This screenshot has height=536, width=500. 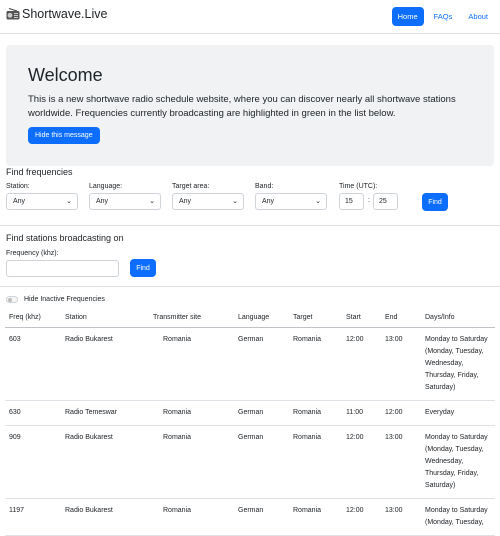 What do you see at coordinates (19, 201) in the screenshot?
I see `station-select-value: Any` at bounding box center [19, 201].